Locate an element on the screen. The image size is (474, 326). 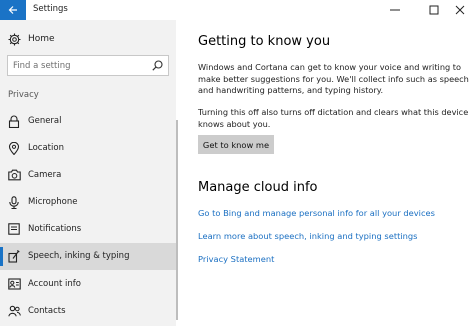
notifications-icon is located at coordinates (14, 229).